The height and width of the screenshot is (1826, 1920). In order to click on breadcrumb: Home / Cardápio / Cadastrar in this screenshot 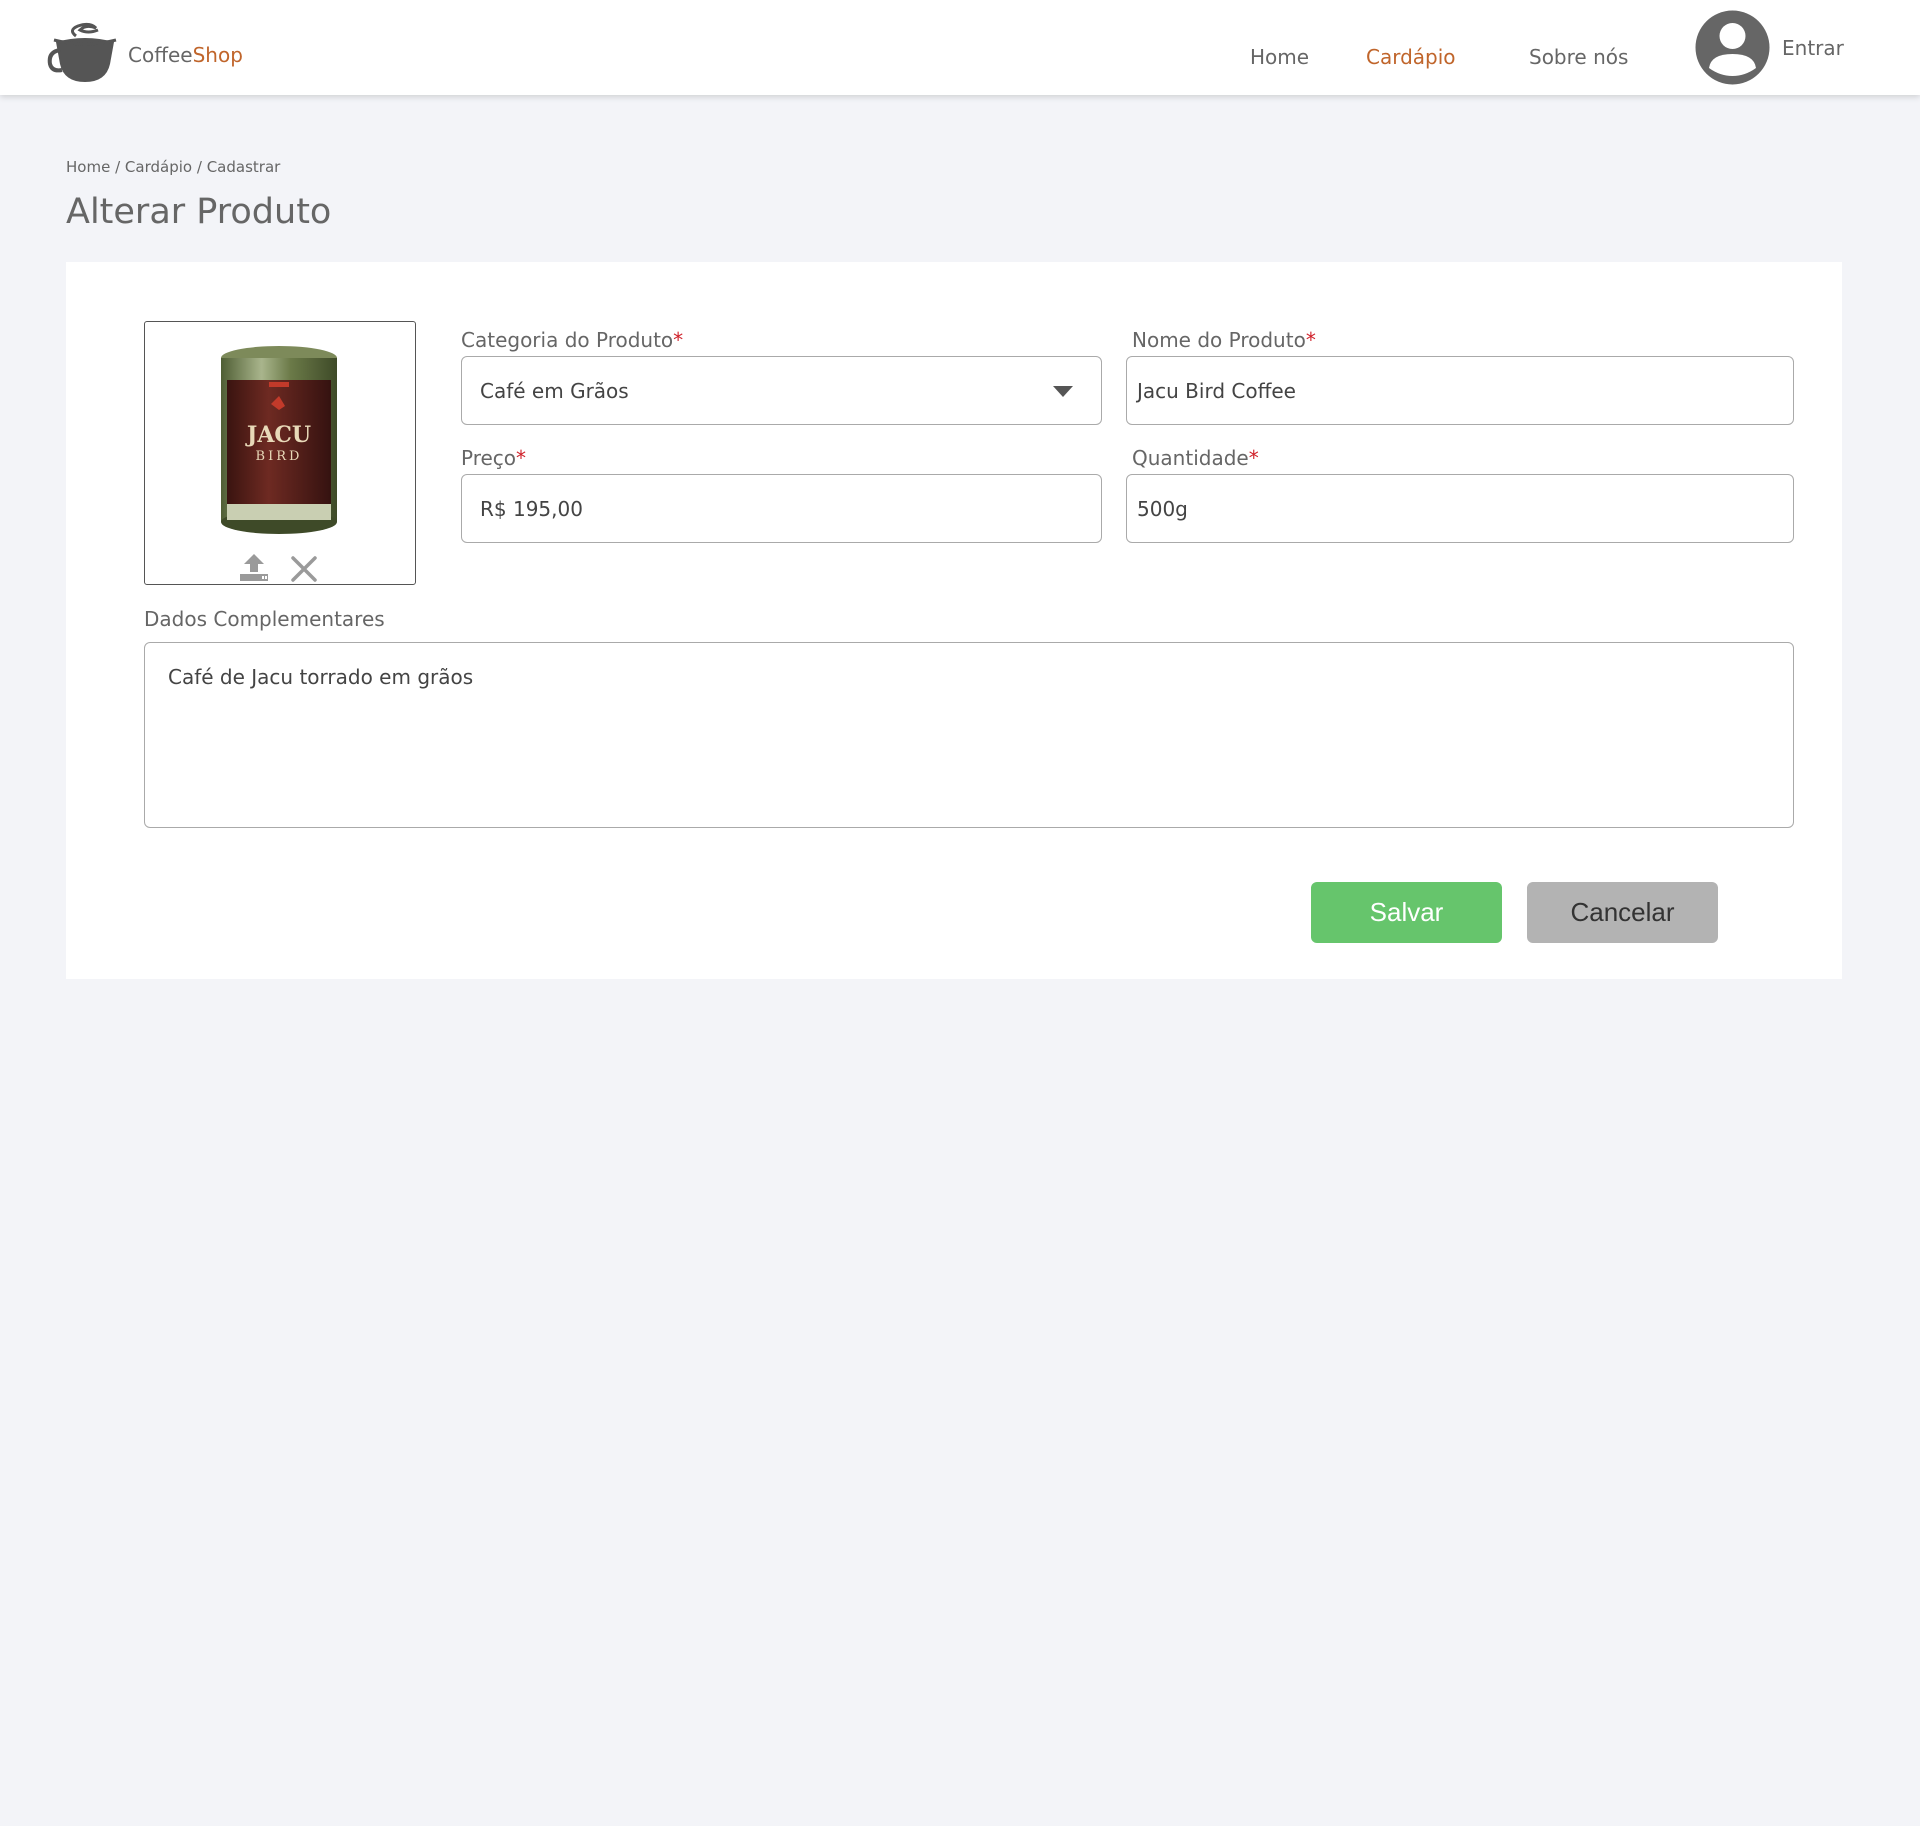, I will do `click(173, 167)`.